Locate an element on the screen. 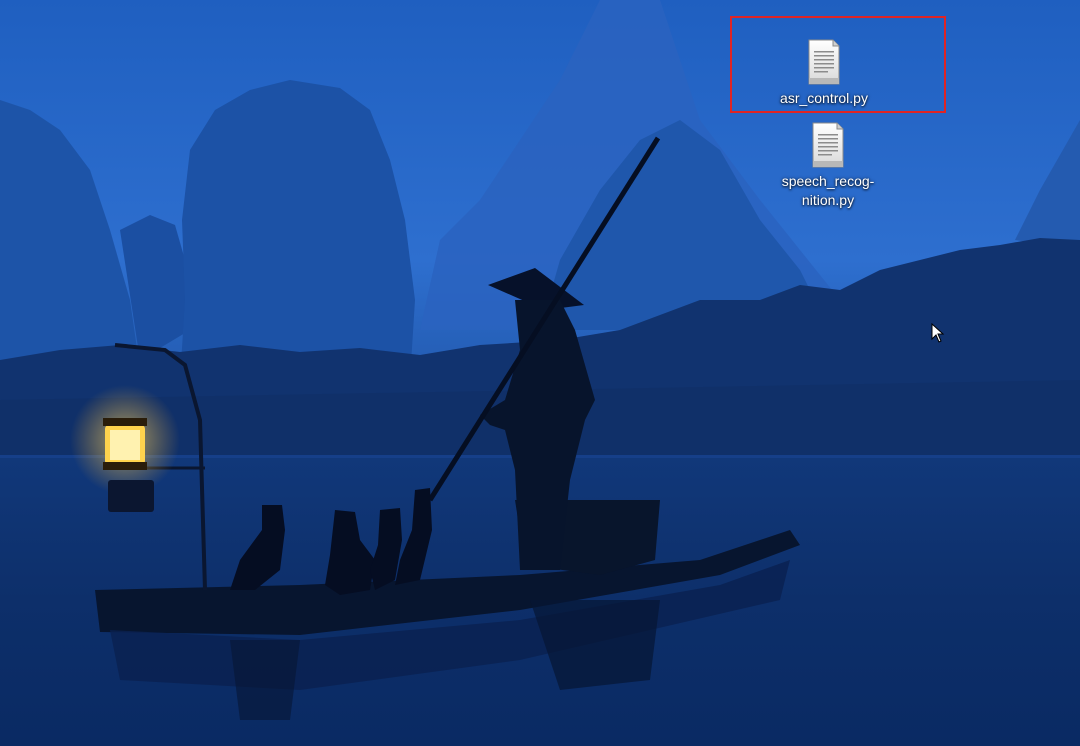 The image size is (1080, 746). desktop-icon-label: speech_recog- nition.py is located at coordinates (828, 190).